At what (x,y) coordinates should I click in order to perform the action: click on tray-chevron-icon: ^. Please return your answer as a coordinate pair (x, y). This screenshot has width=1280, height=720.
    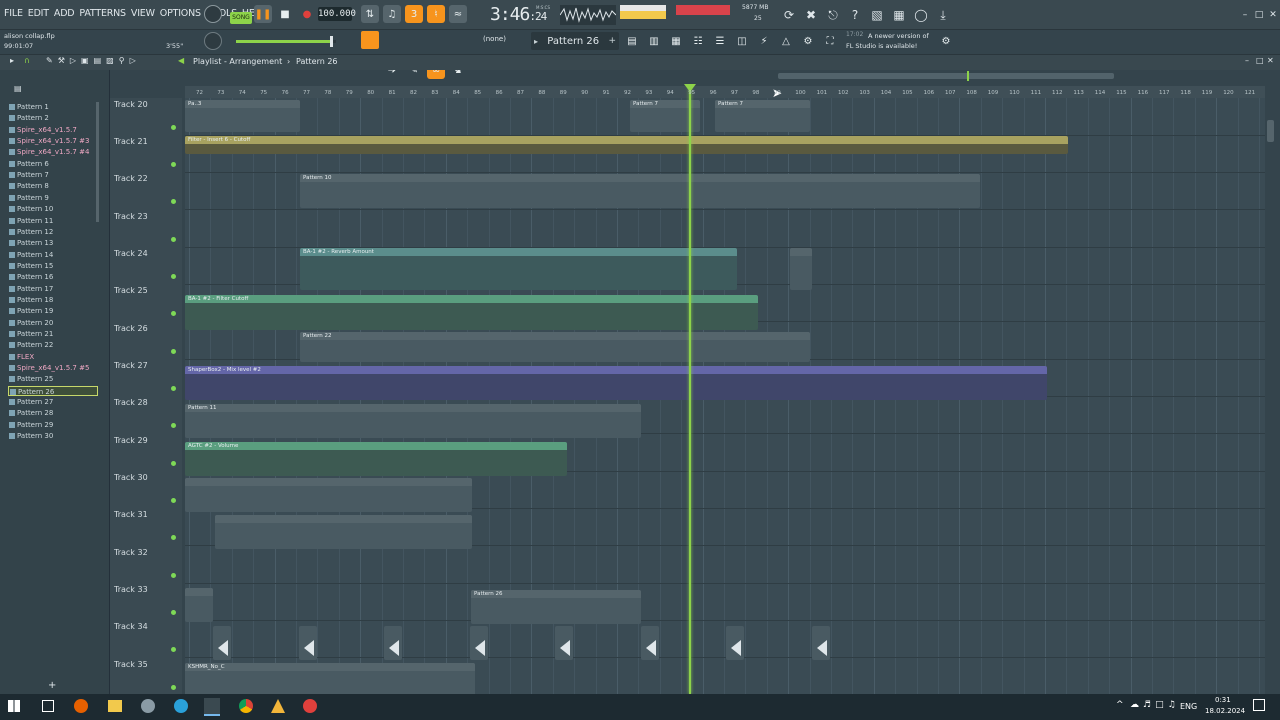
    Looking at the image, I should click on (1120, 705).